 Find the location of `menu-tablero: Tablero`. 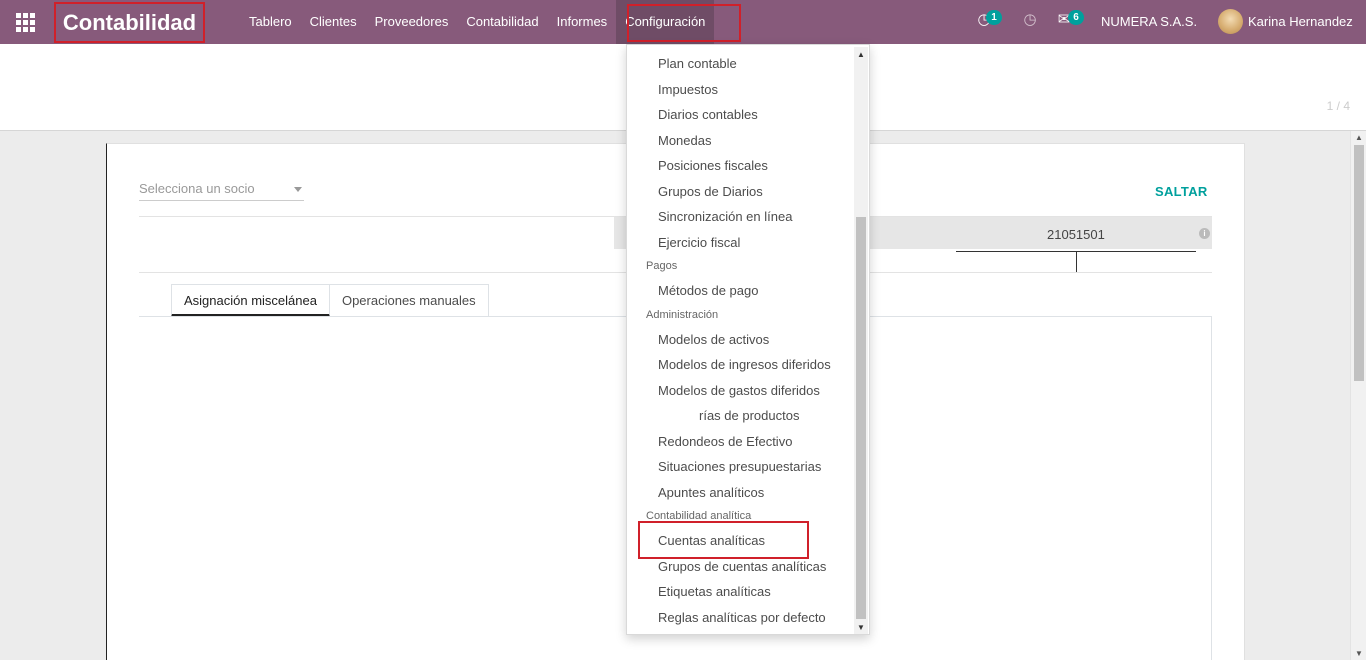

menu-tablero: Tablero is located at coordinates (270, 22).